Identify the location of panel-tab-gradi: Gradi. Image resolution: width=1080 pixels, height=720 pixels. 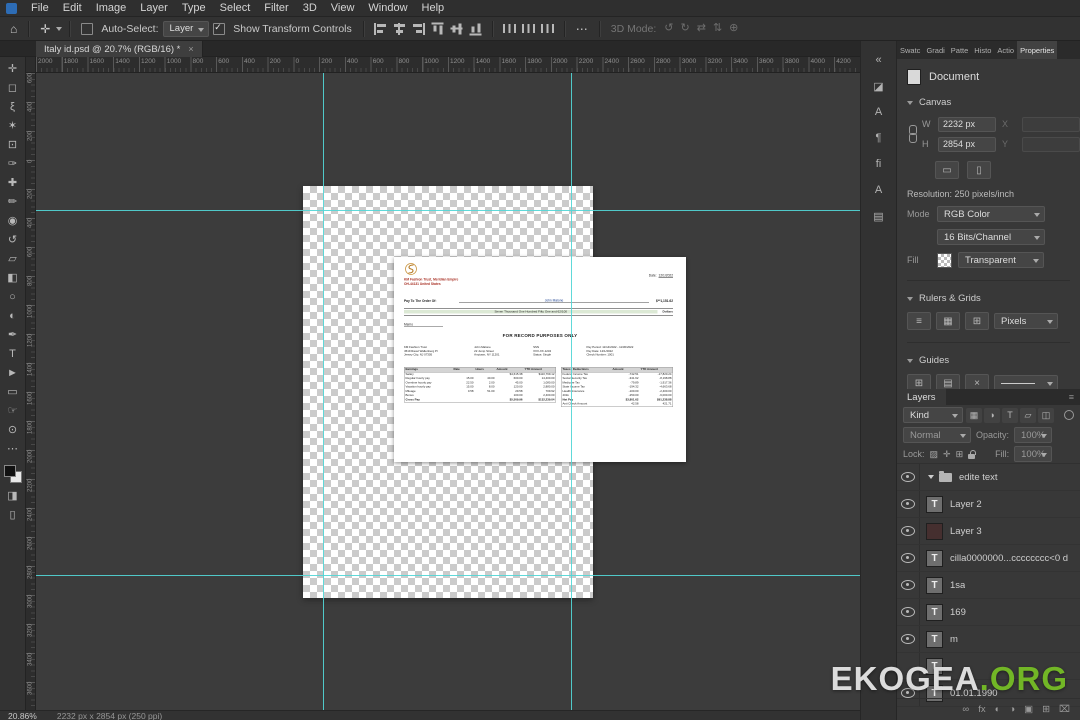
(935, 50).